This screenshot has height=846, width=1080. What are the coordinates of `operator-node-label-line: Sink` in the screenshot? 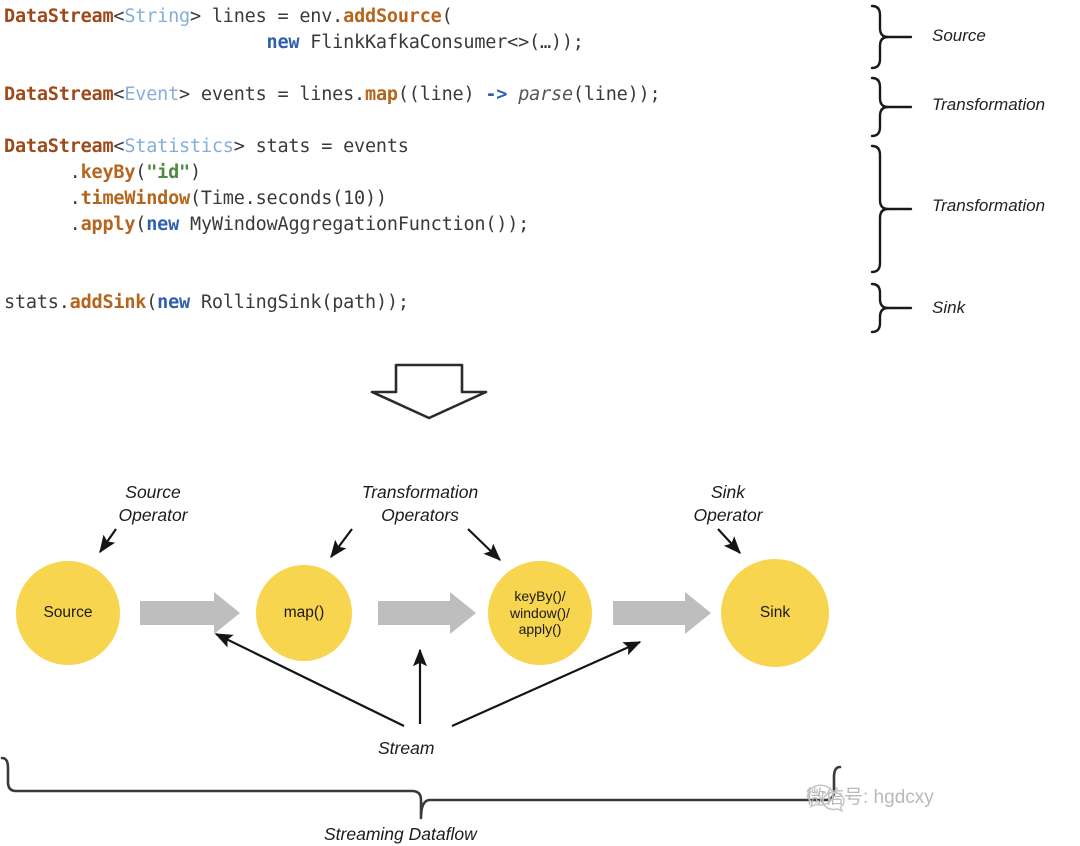 It's located at (775, 612).